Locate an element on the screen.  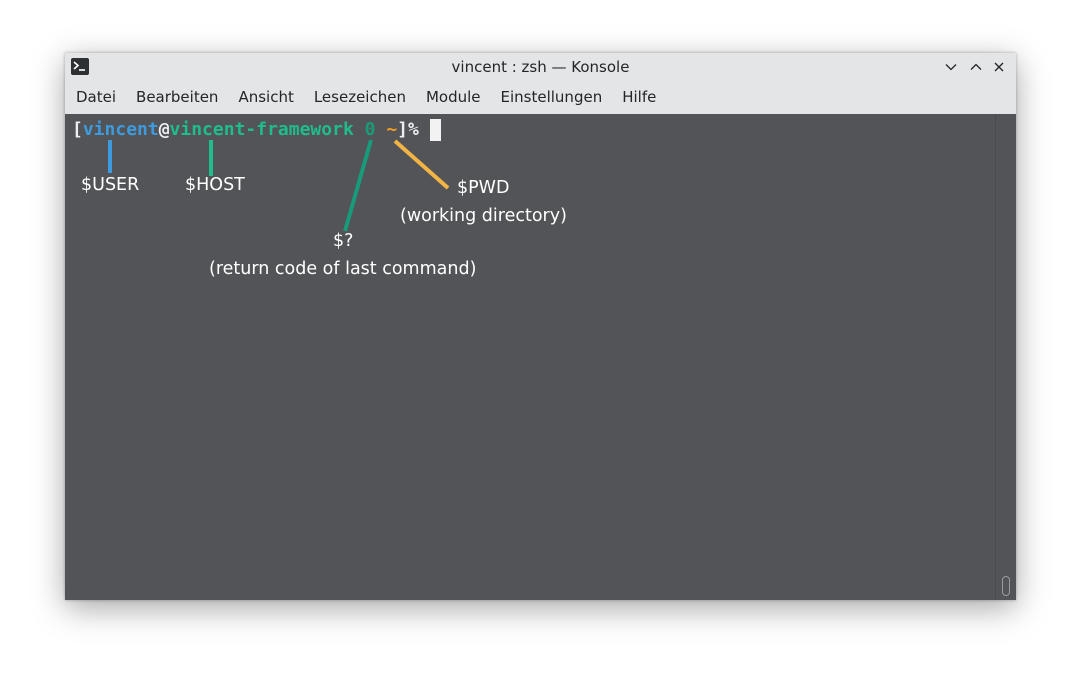
pwd-description: (working directory) is located at coordinates (483, 216).